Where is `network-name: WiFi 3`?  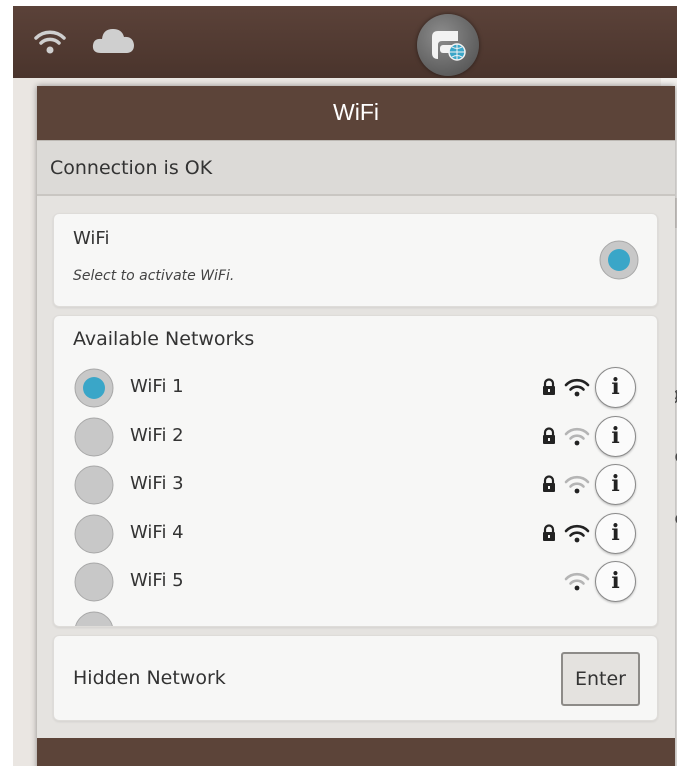 network-name: WiFi 3 is located at coordinates (157, 483).